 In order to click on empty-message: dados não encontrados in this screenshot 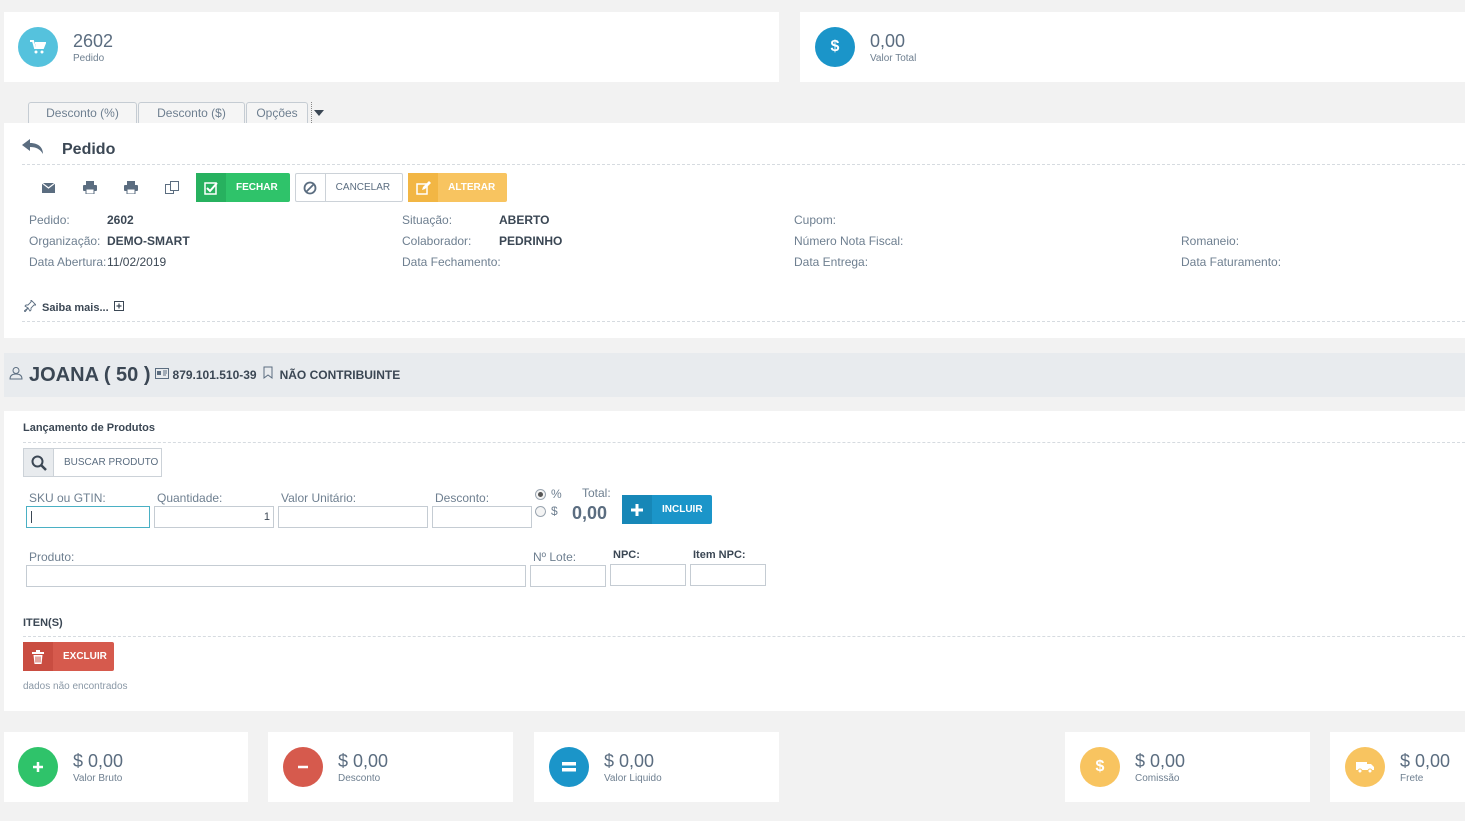, I will do `click(75, 686)`.